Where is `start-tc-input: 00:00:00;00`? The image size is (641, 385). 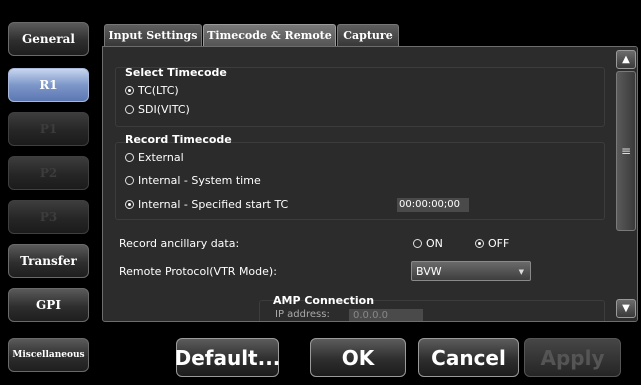
start-tc-input: 00:00:00;00 is located at coordinates (433, 205).